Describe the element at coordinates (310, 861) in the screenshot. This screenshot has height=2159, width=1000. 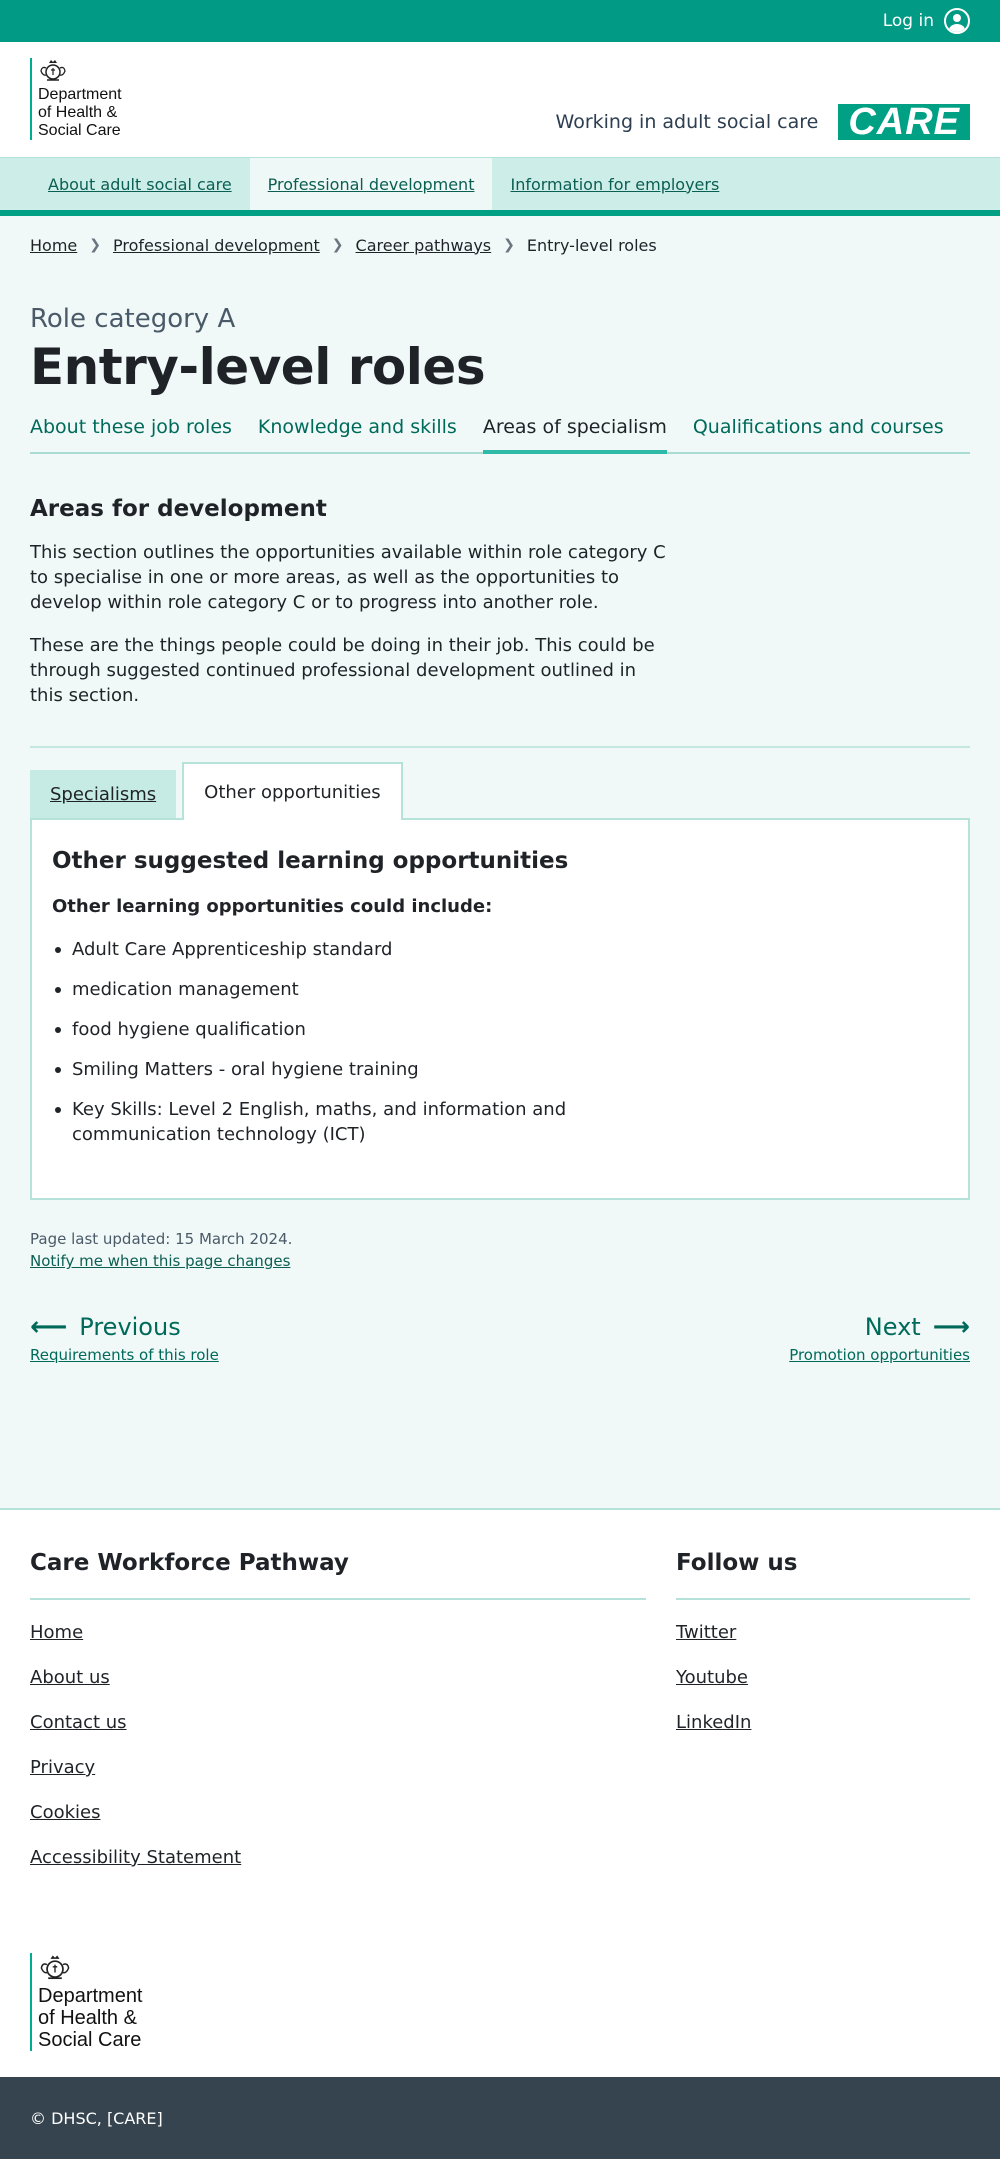
I see `panel-heading: Other suggested learning opportunities` at that location.